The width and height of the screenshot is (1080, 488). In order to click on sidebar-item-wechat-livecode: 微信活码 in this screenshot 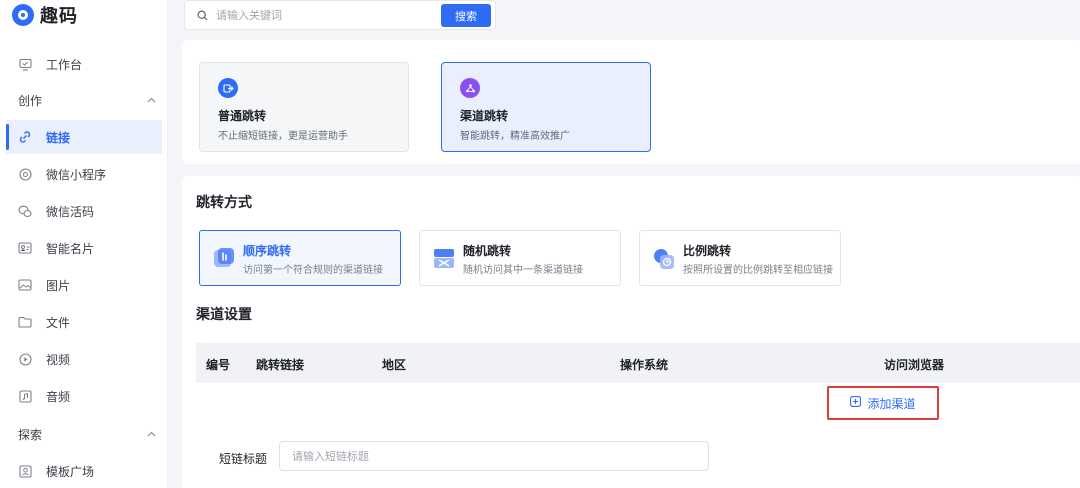, I will do `click(84, 211)`.